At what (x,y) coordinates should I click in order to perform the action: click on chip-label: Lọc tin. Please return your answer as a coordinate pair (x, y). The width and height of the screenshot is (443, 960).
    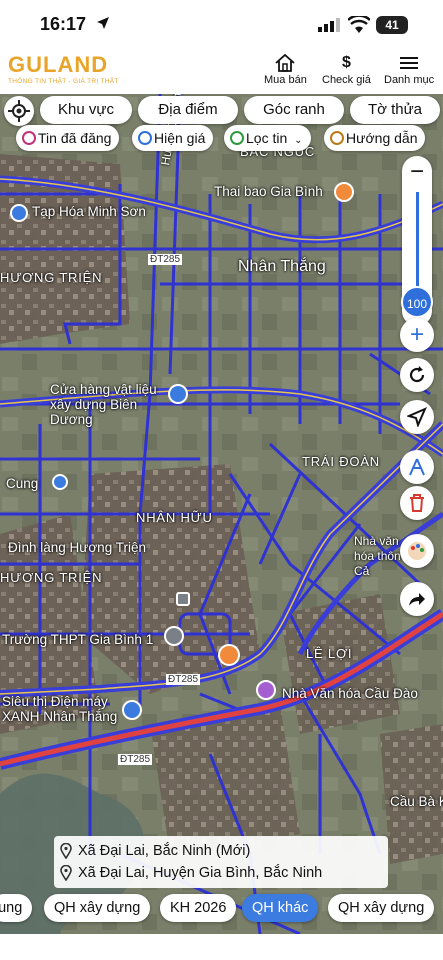
    Looking at the image, I should click on (267, 138).